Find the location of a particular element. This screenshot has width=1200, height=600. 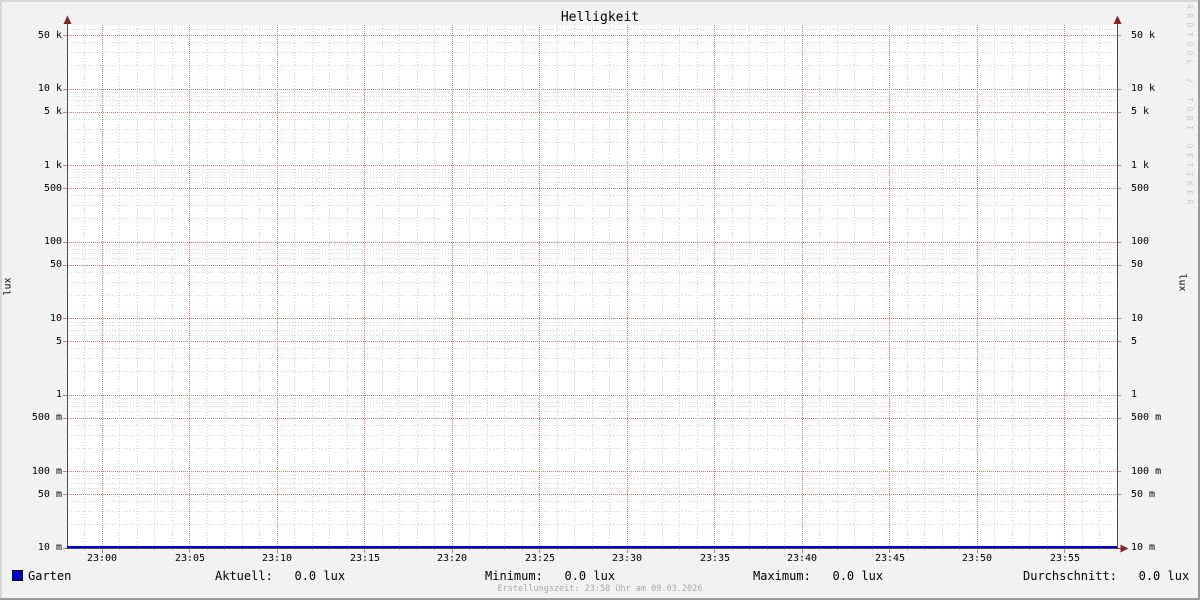

legend-color-swatch is located at coordinates (17, 575).